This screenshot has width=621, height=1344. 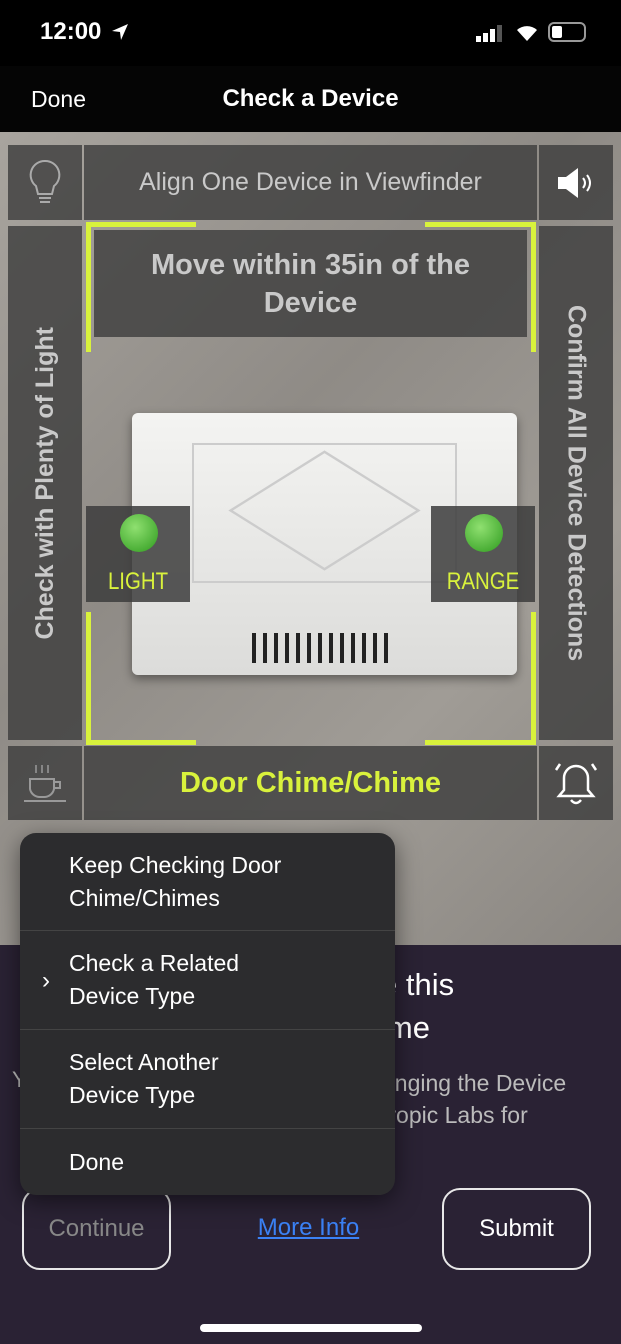 I want to click on detected-device-label: Door Chime/Chime, so click(x=310, y=782).